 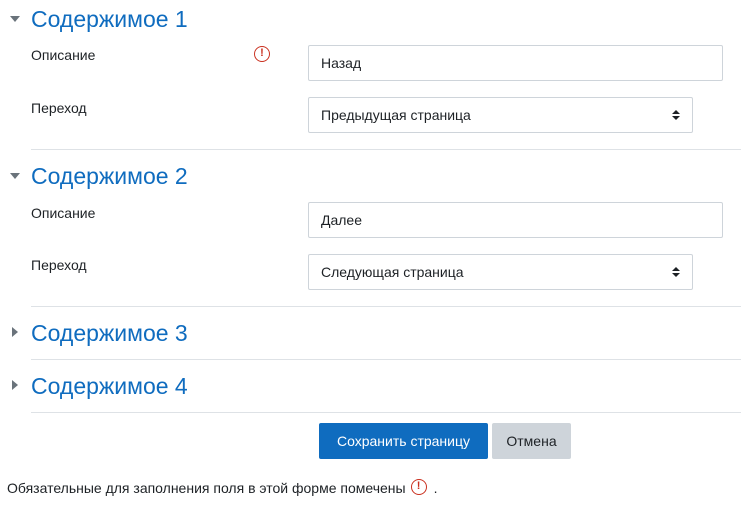 What do you see at coordinates (392, 272) in the screenshot?
I see `transition-select-value: Следующая страница` at bounding box center [392, 272].